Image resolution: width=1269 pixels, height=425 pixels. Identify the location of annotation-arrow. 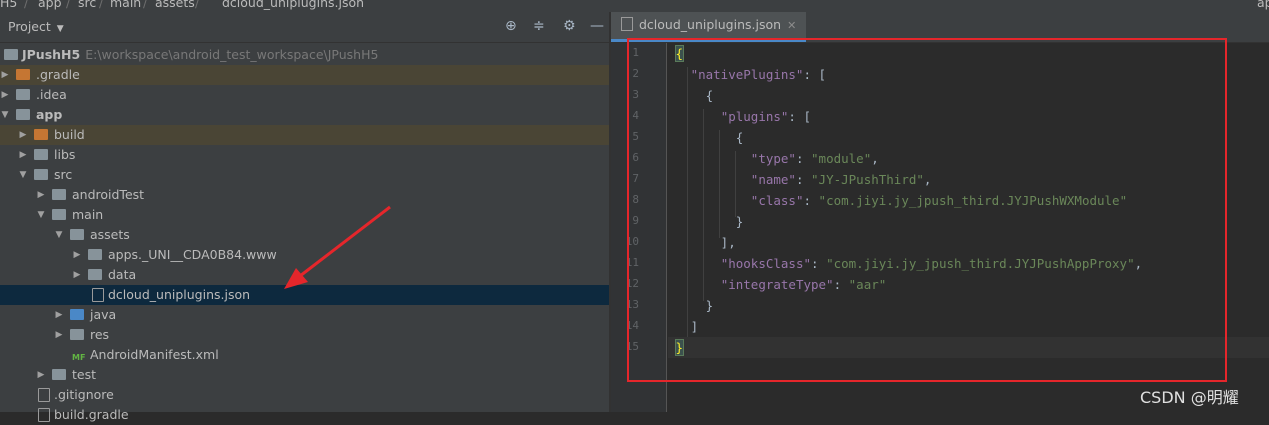
(337, 247).